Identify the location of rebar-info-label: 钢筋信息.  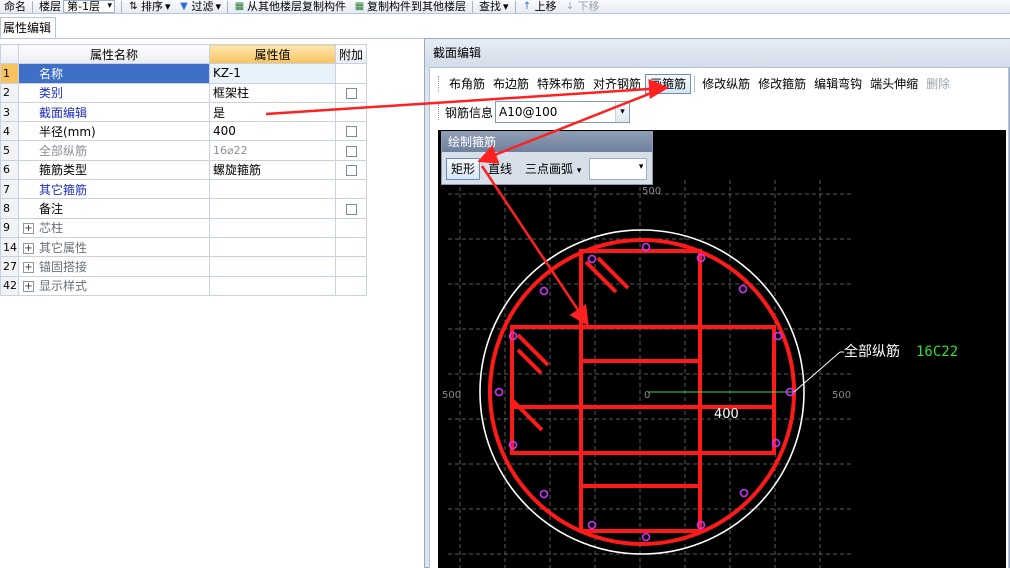
(469, 112).